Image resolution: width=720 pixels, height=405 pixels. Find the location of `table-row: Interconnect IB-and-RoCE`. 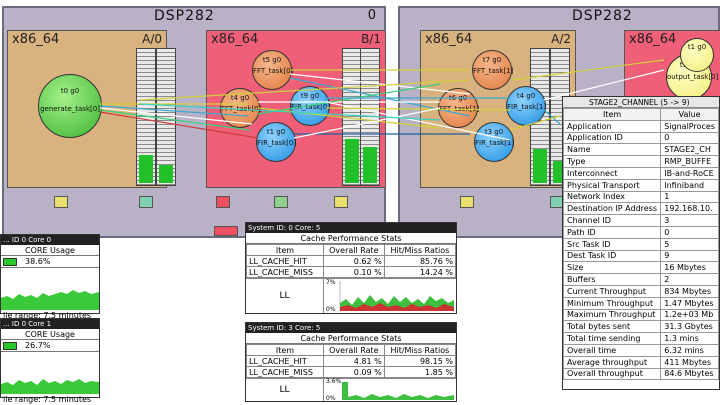

table-row: Interconnect IB-and-RoCE is located at coordinates (640, 173).